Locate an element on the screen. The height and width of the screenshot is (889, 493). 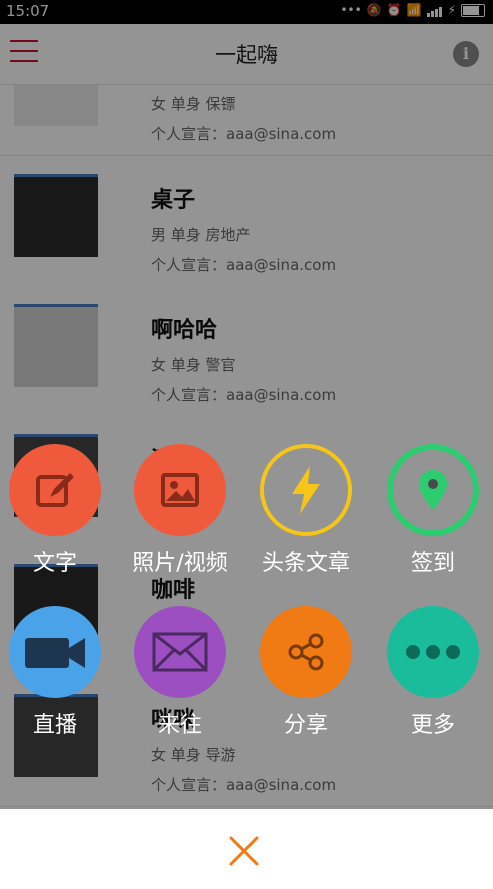
action-share-button: 分享 is located at coordinates (306, 672).